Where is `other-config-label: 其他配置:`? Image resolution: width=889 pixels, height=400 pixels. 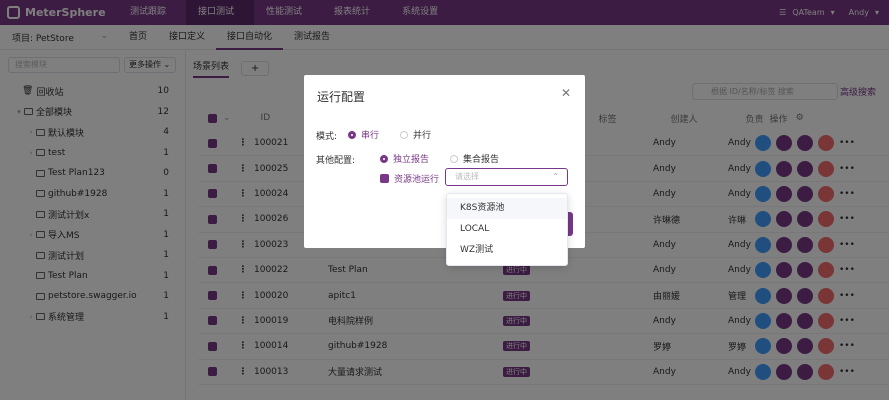
other-config-label: 其他配置: is located at coordinates (336, 161).